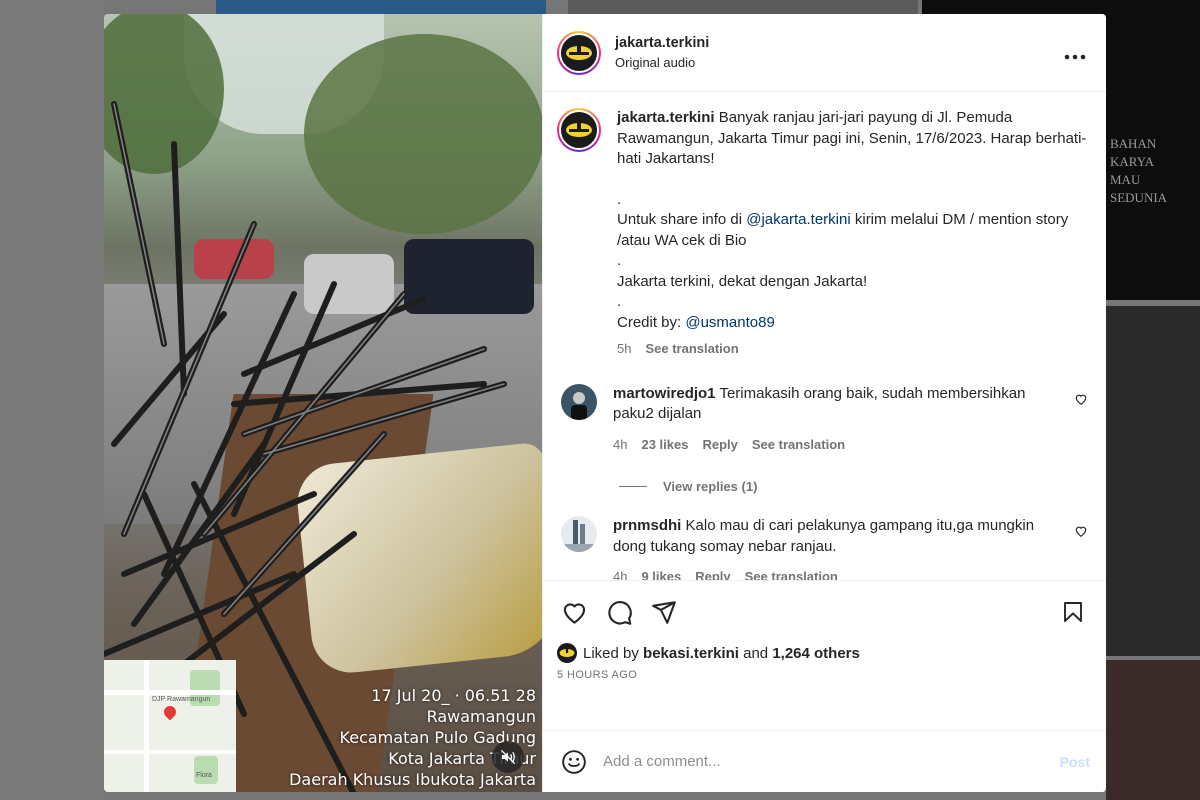 The image size is (1200, 800). I want to click on replies-divider, so click(633, 486).